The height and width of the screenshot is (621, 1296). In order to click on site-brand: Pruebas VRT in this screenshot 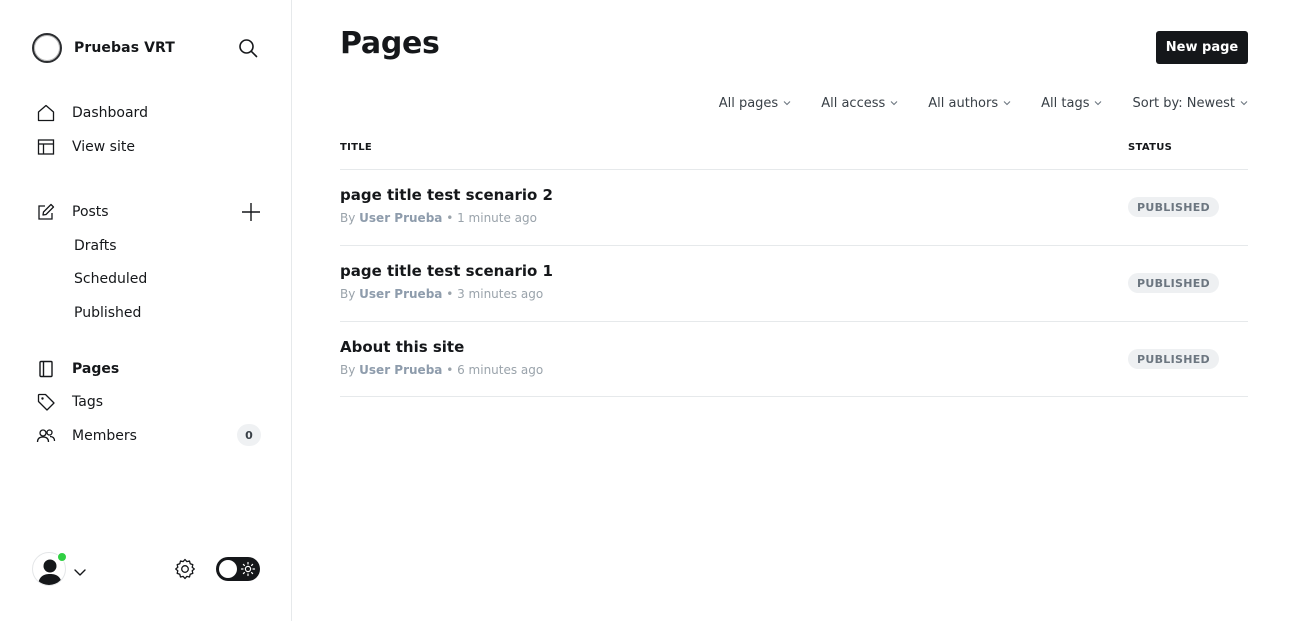, I will do `click(103, 48)`.